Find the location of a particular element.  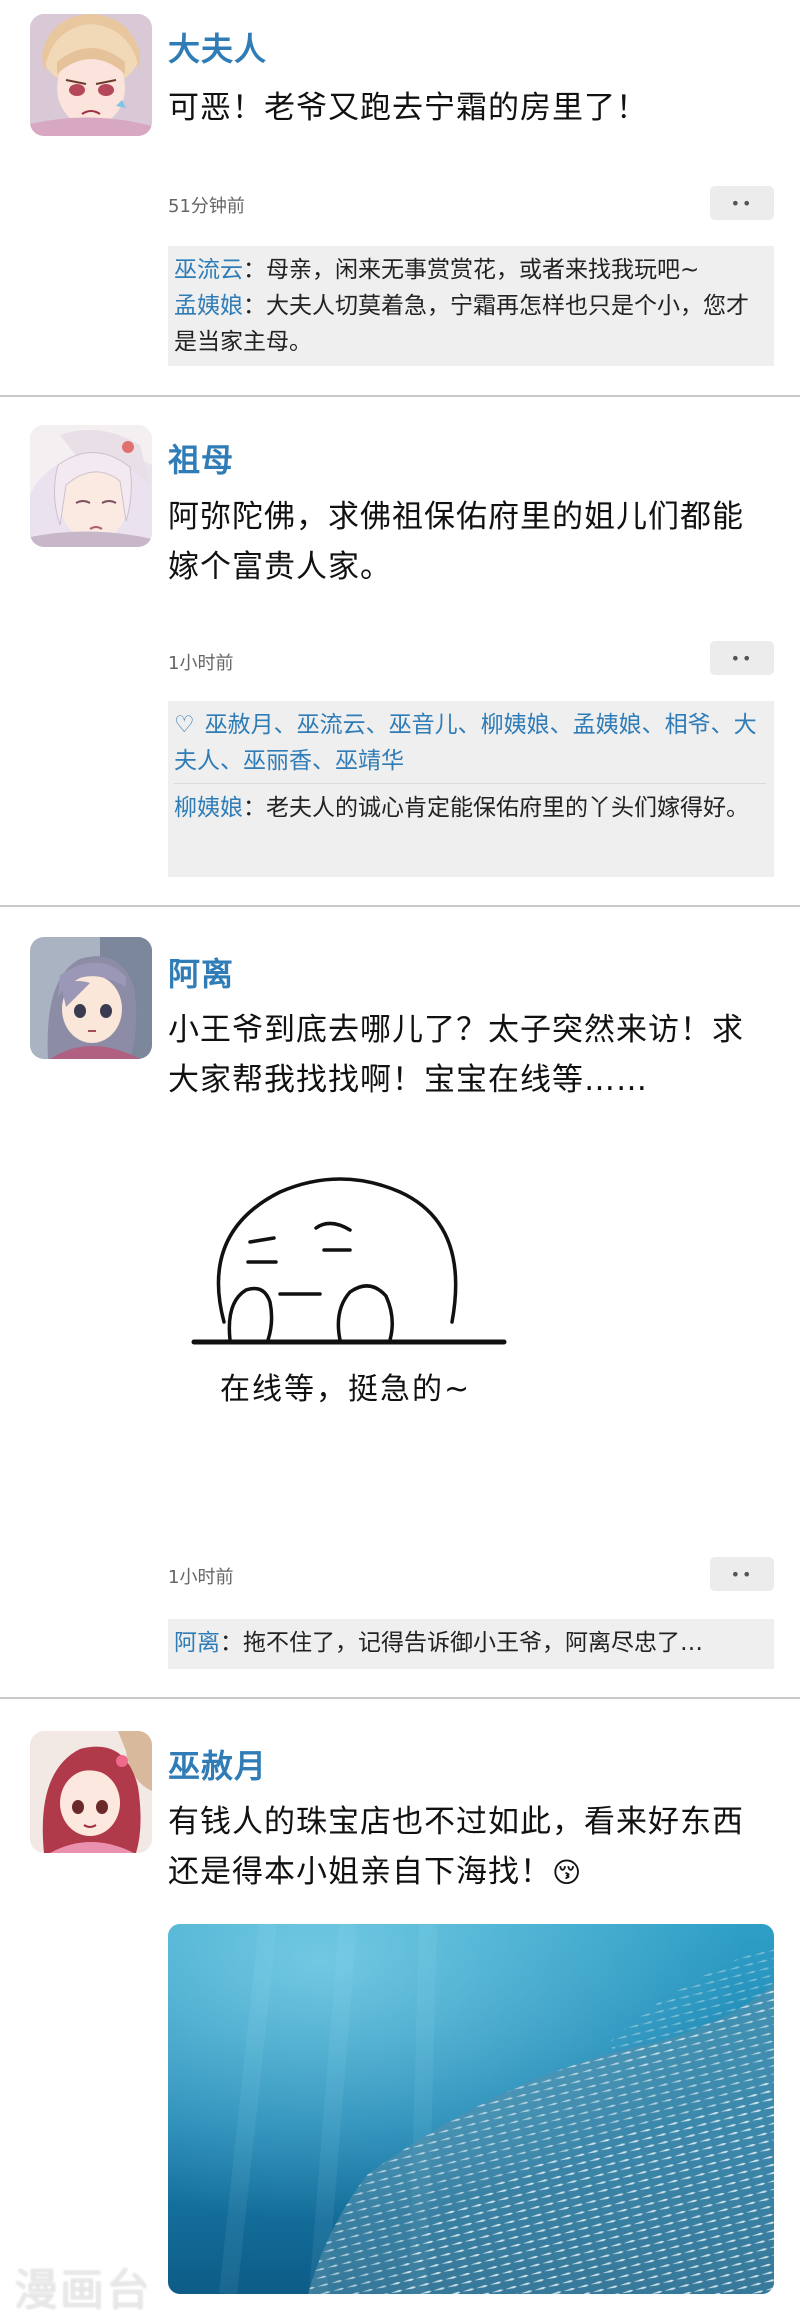

heart-outline-icon: ♡ is located at coordinates (184, 725).